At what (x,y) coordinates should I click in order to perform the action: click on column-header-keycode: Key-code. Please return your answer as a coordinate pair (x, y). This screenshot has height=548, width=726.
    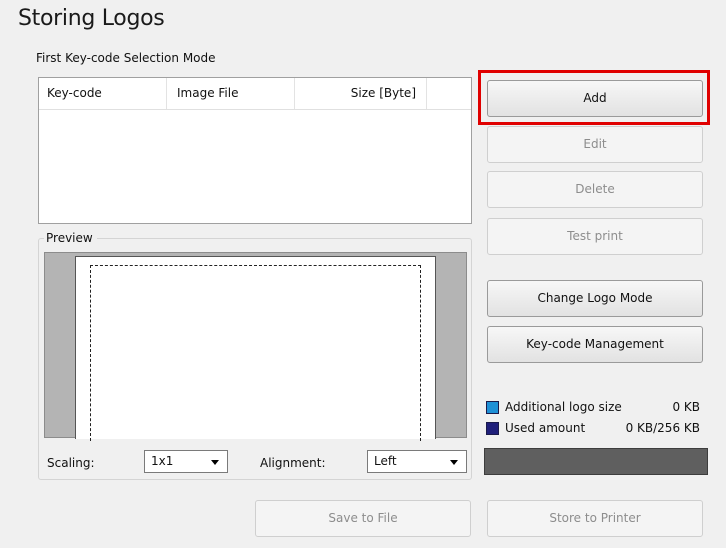
    Looking at the image, I should click on (103, 93).